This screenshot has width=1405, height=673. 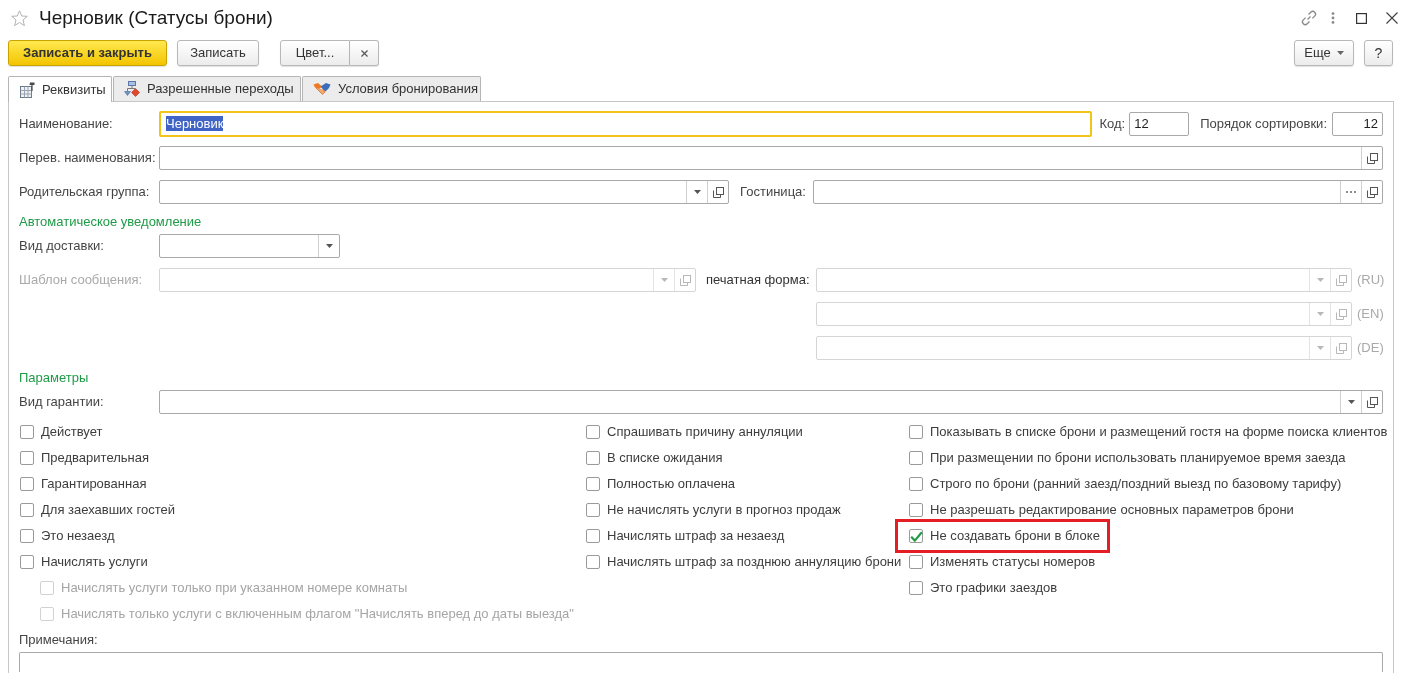 I want to click on checkbox-label: Полностью оплачена, so click(x=671, y=484).